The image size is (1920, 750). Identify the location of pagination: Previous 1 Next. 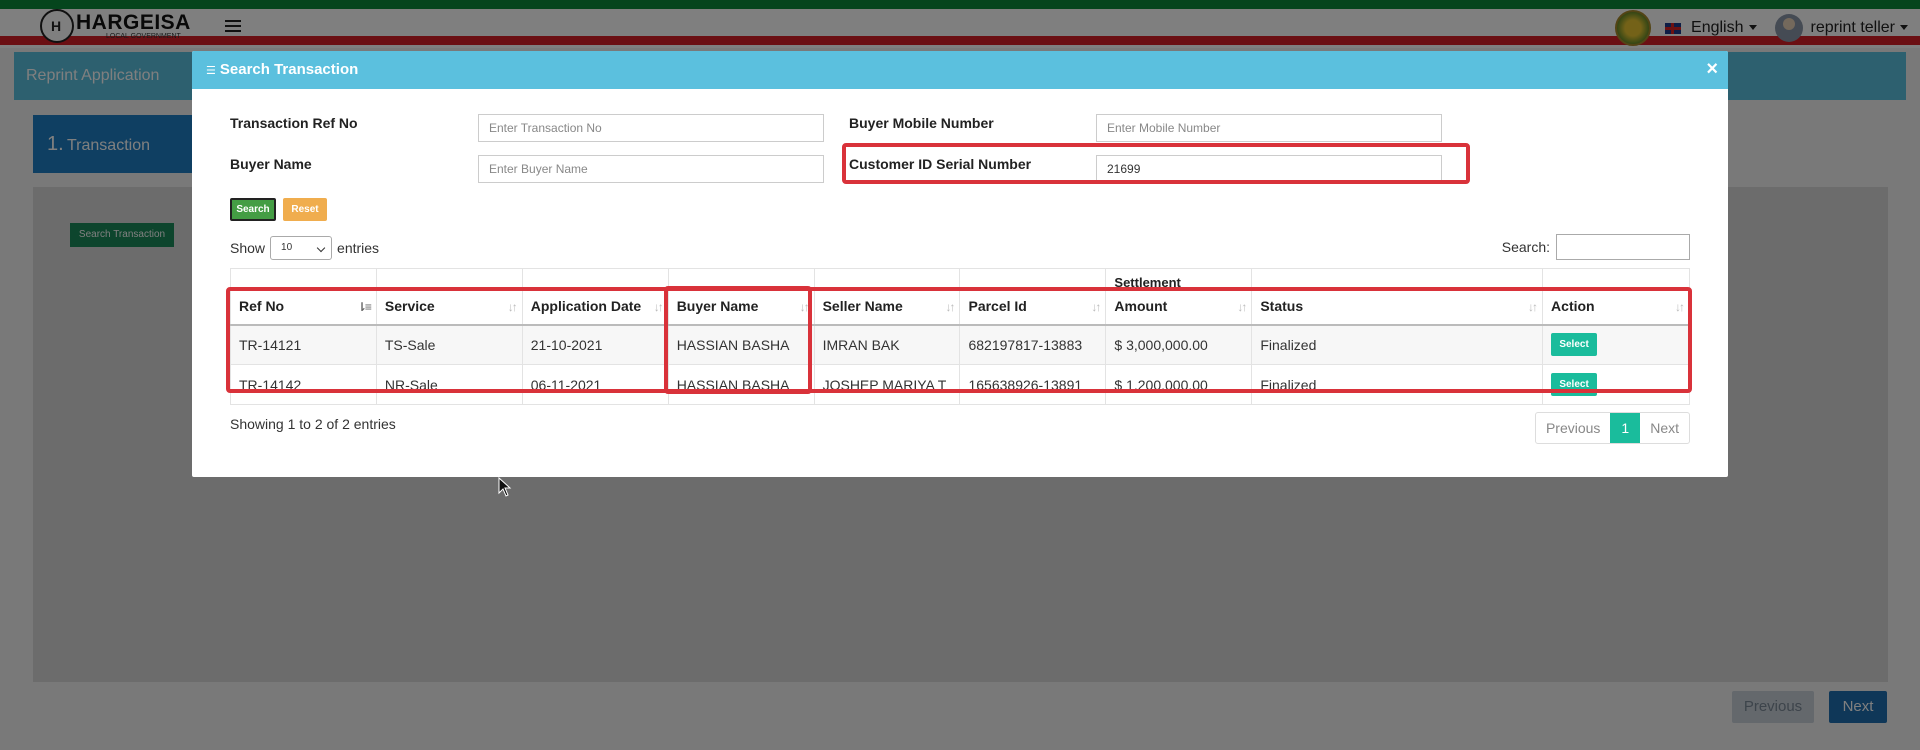
(1612, 428).